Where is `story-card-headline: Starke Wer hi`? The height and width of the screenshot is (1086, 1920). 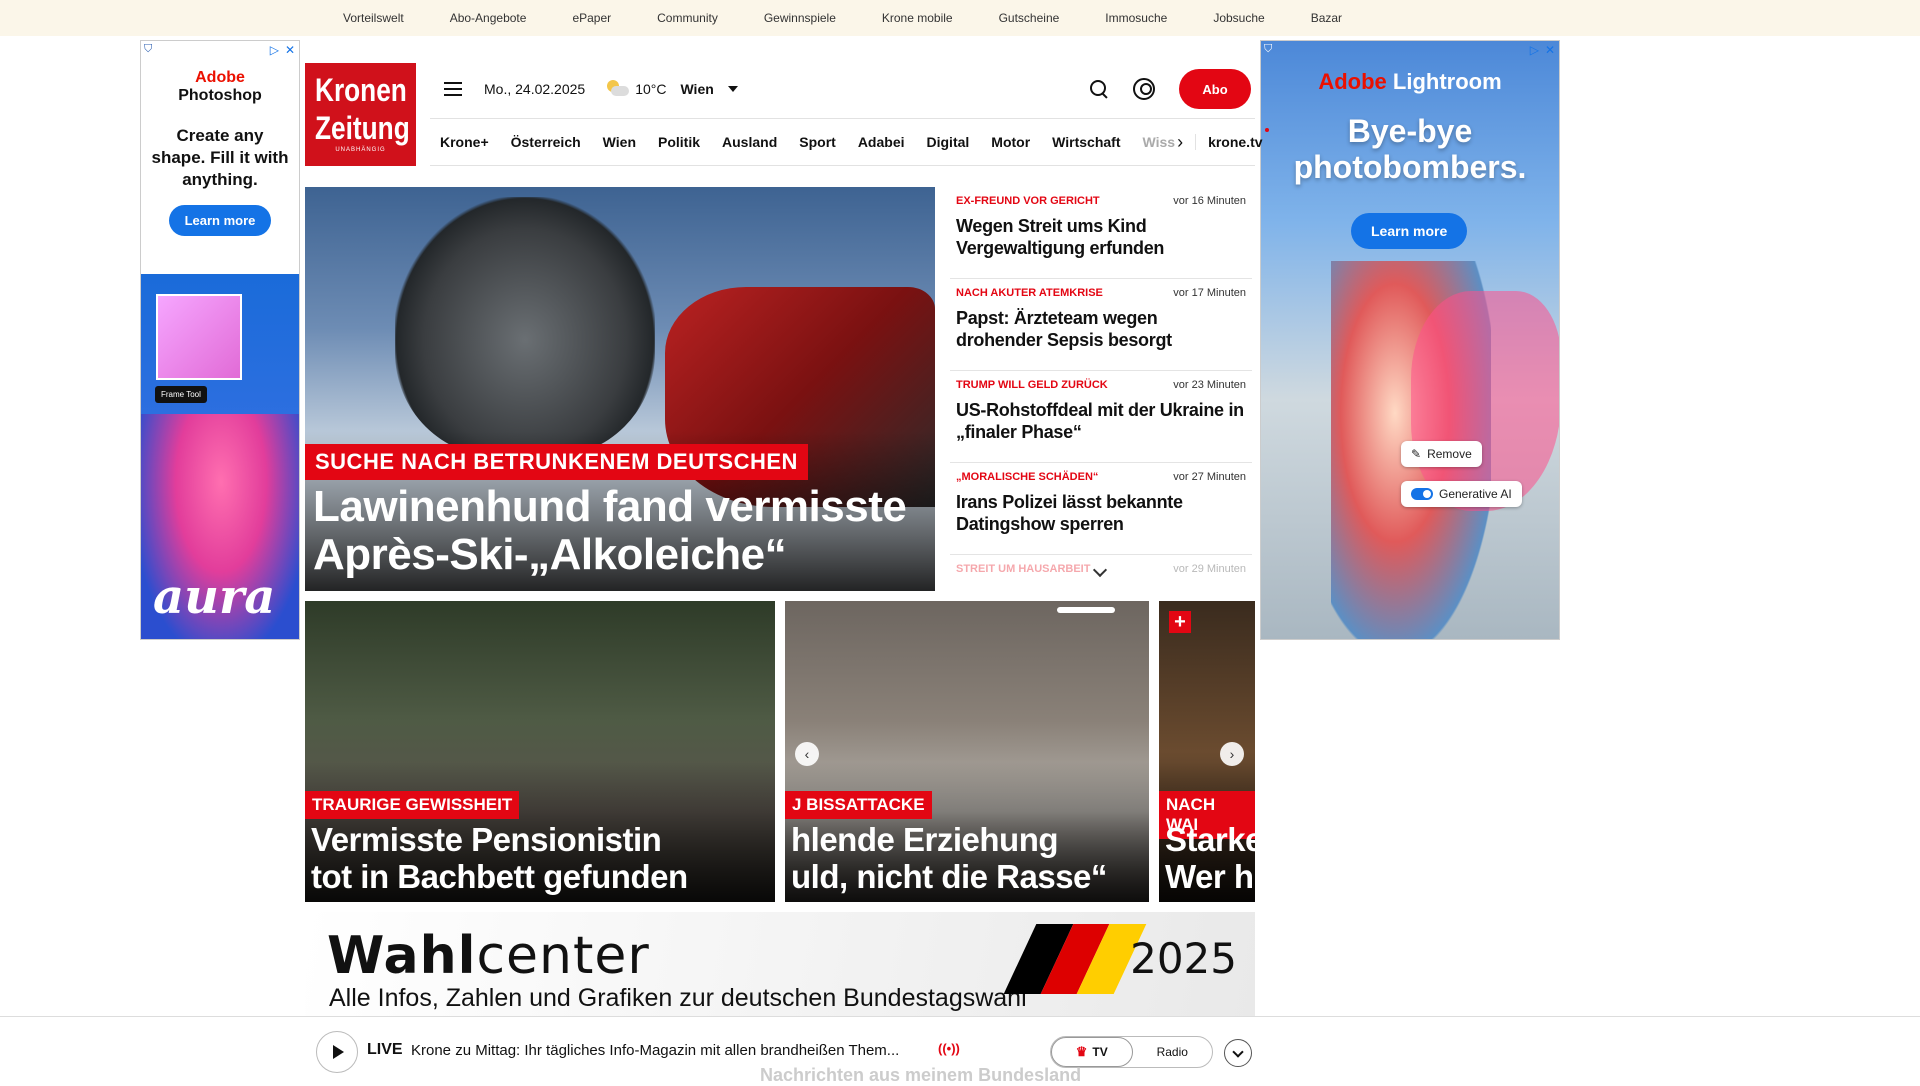 story-card-headline: Starke Wer hi is located at coordinates (1210, 858).